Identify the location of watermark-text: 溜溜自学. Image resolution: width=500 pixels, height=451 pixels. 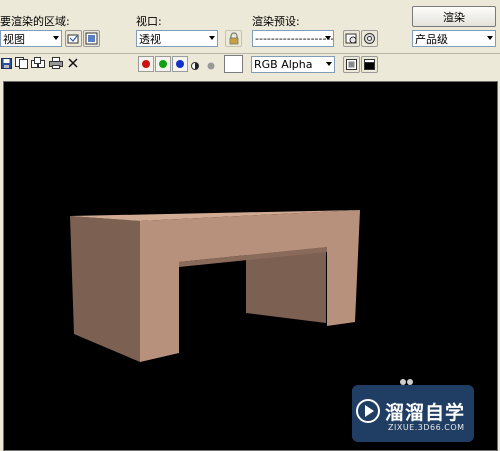
(425, 413).